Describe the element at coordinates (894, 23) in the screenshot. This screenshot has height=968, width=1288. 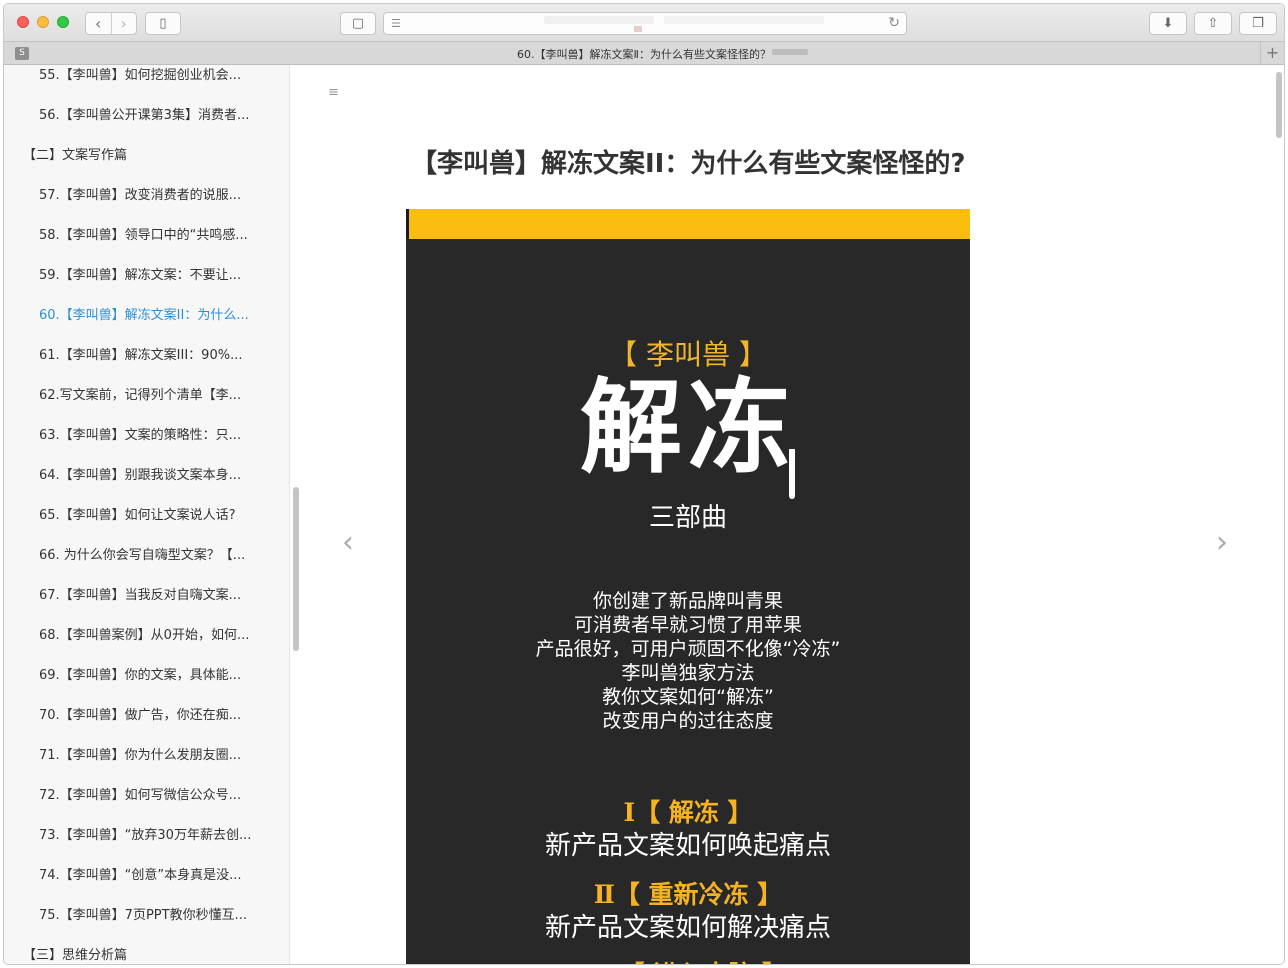
I see `reload-icon: ↻` at that location.